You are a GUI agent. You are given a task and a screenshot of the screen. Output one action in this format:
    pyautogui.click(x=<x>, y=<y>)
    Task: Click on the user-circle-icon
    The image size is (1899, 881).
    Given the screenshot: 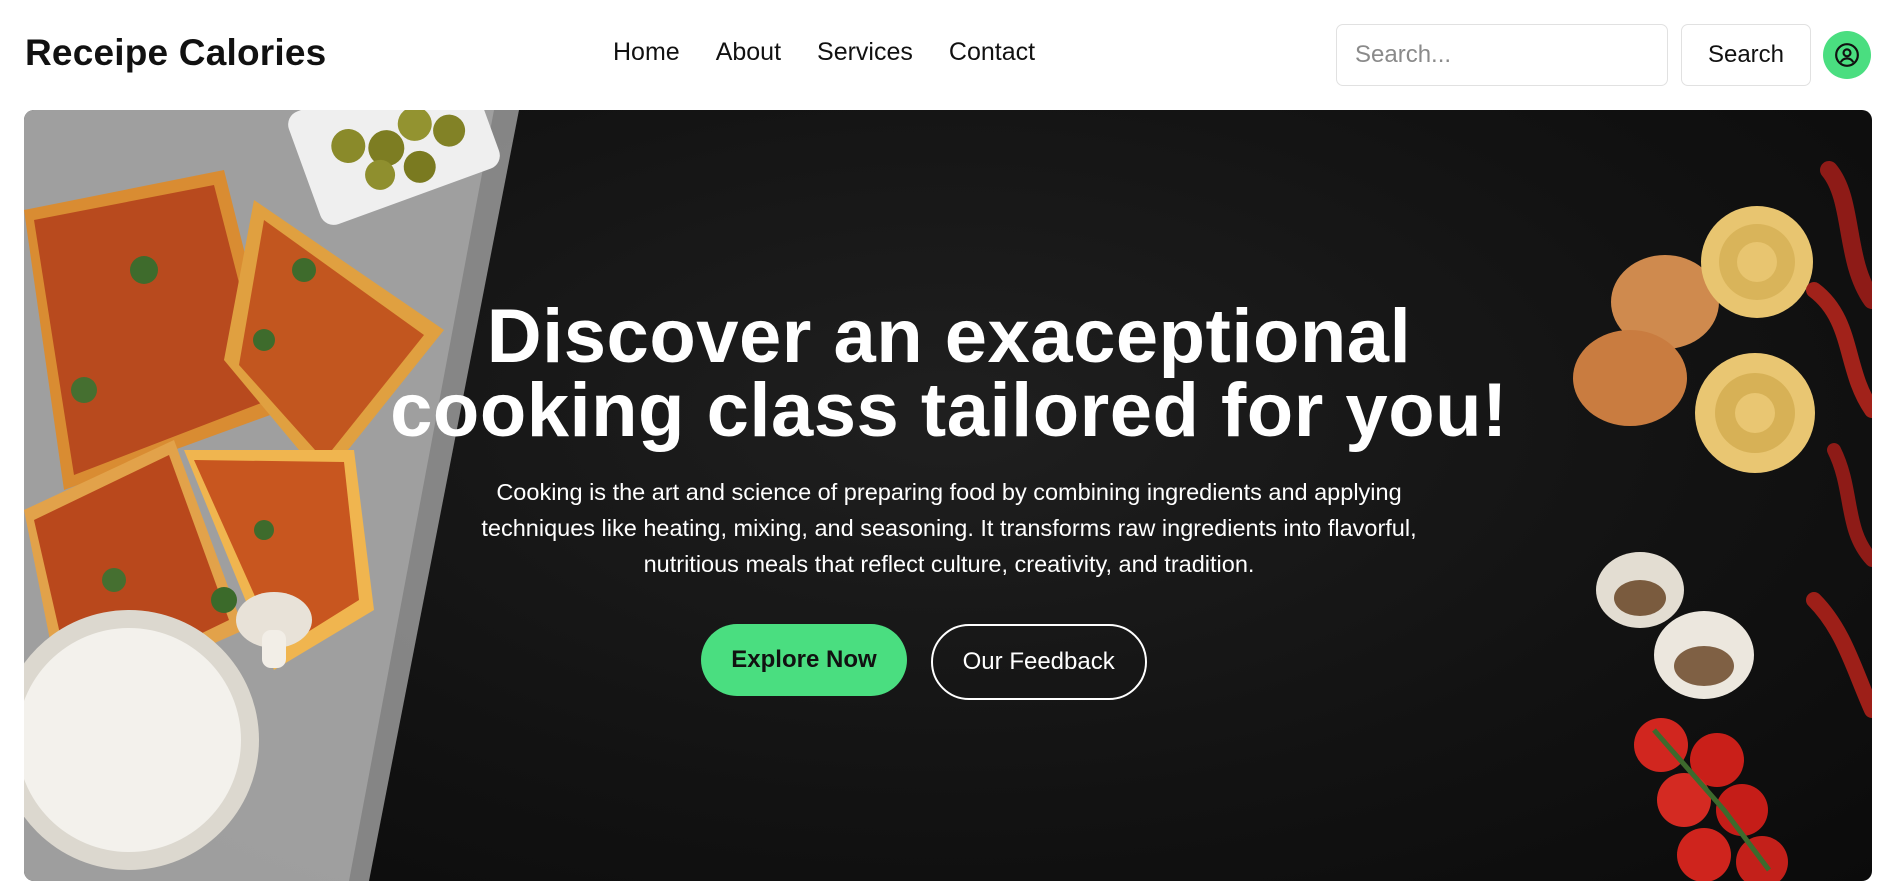 What is the action you would take?
    pyautogui.click(x=1847, y=55)
    